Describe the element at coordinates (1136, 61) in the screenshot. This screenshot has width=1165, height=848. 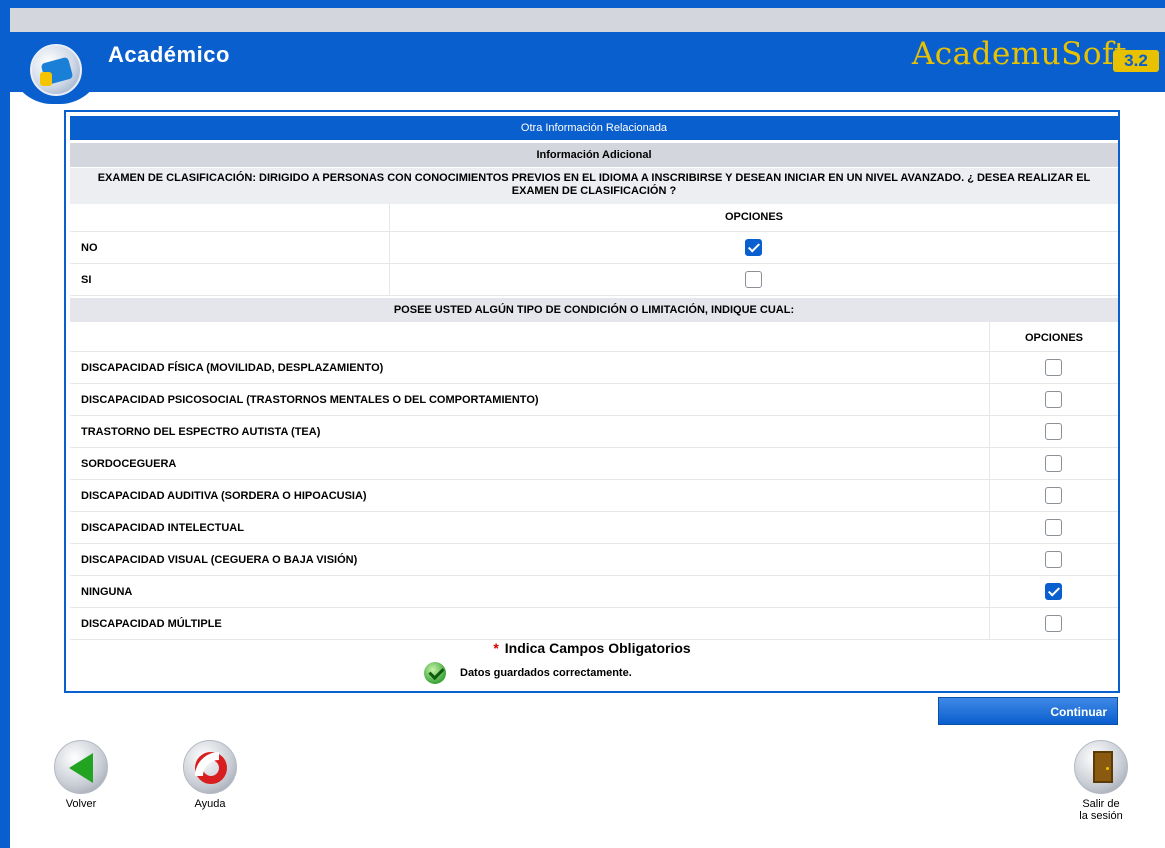
I see `brand-version: 3.2` at that location.